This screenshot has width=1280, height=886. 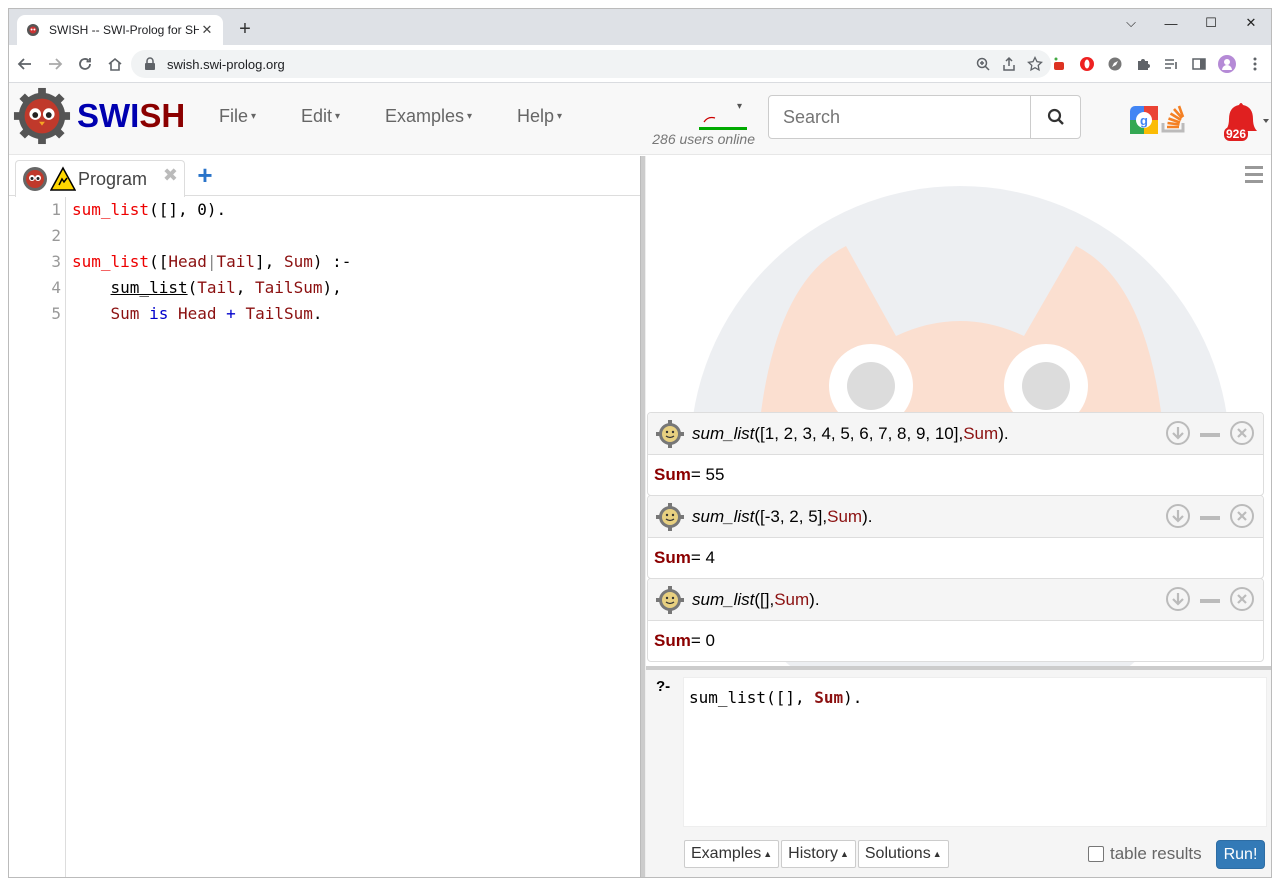 I want to click on code-line-source: sum_list(Tail, TailSum),, so click(x=226, y=287).